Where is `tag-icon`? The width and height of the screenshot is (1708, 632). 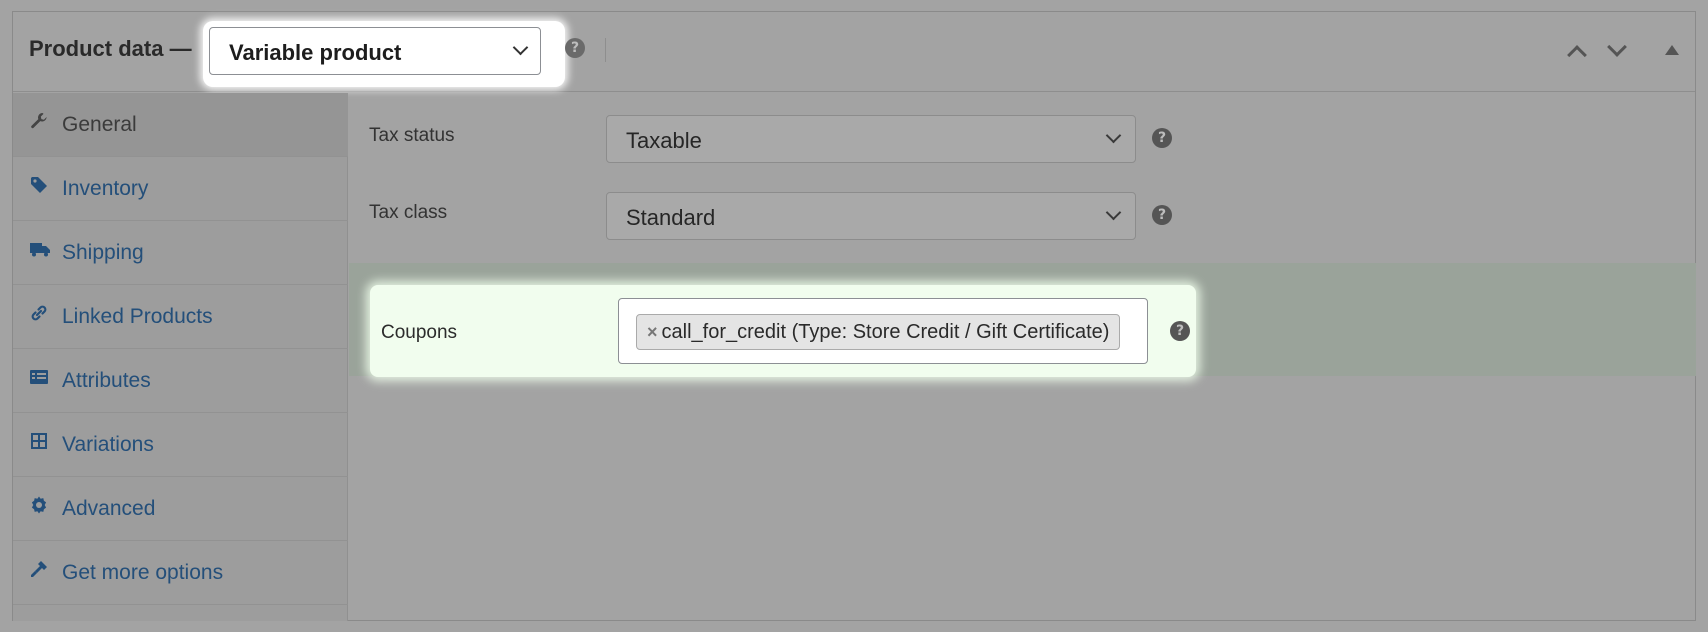 tag-icon is located at coordinates (39, 185).